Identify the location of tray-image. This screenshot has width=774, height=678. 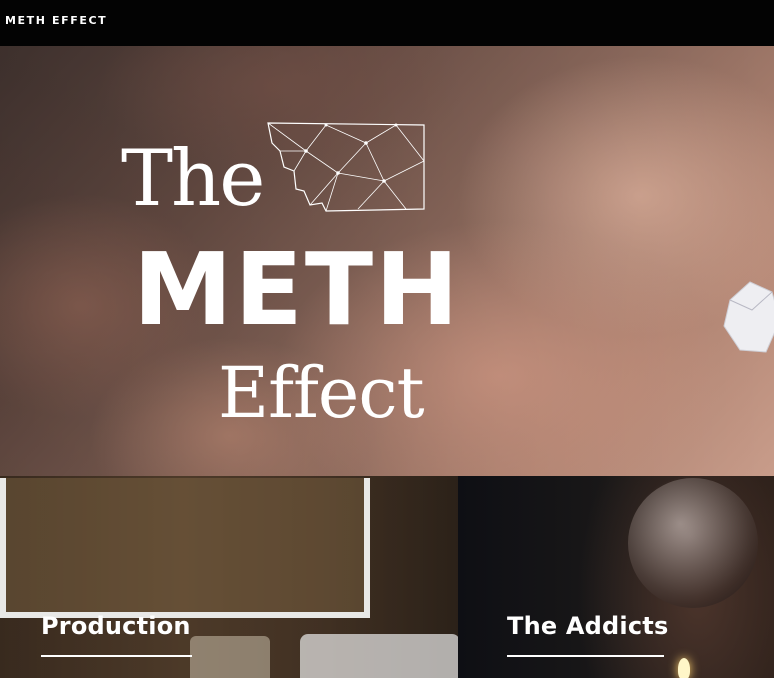
(185, 548).